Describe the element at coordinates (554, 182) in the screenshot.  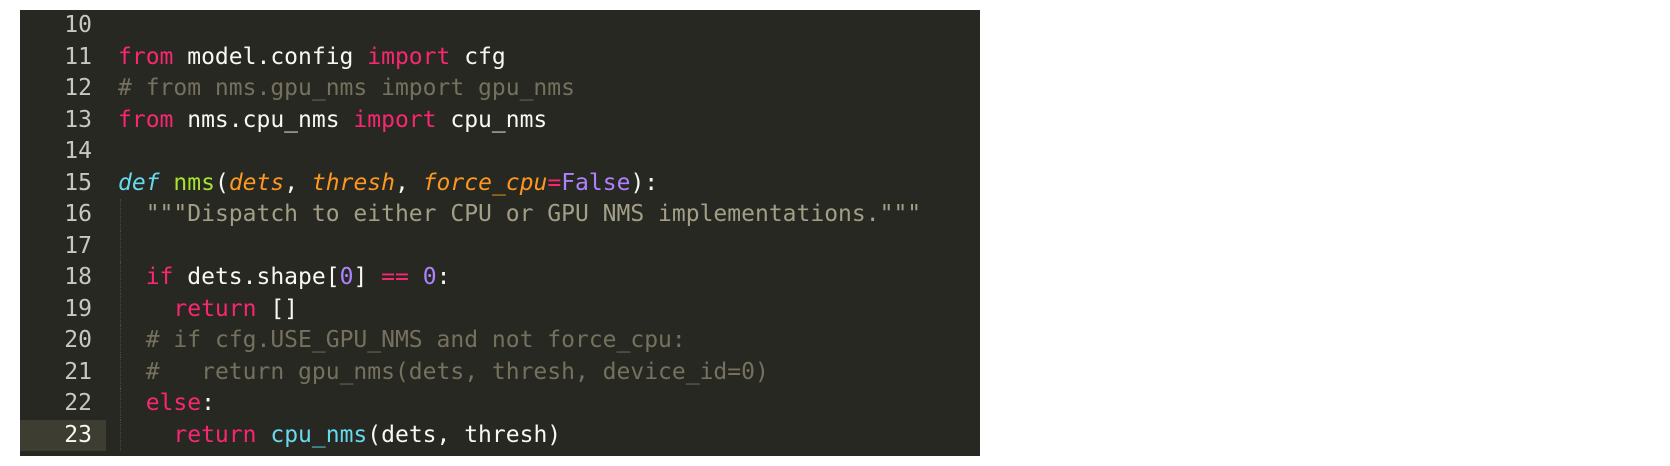
I see `code-token: =` at that location.